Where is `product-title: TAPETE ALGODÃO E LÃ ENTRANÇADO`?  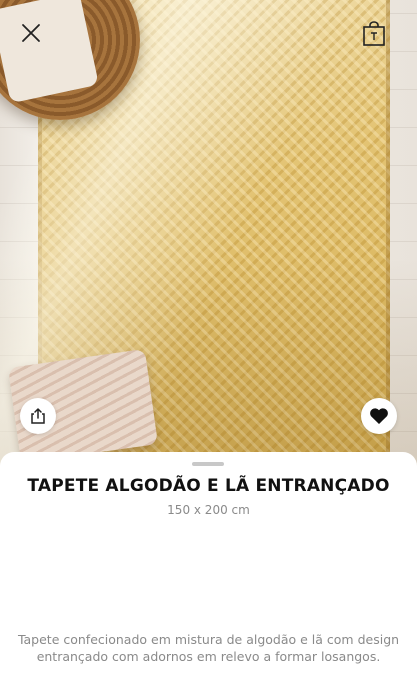 product-title: TAPETE ALGODÃO E LÃ ENTRANÇADO is located at coordinates (208, 486).